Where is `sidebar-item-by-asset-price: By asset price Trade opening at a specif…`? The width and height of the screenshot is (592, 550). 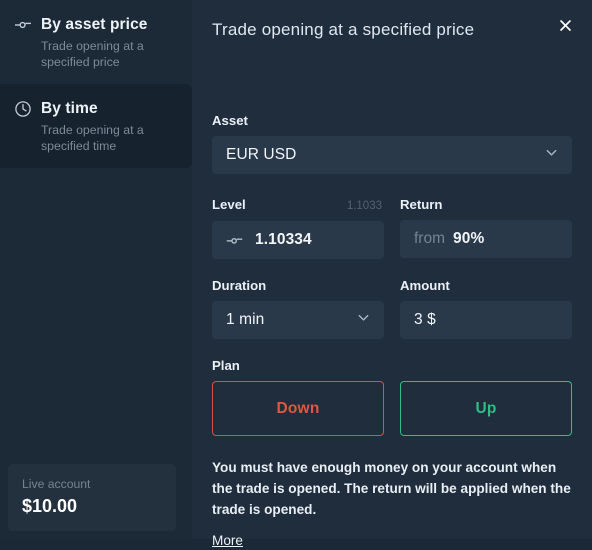 sidebar-item-by-asset-price: By asset price Trade opening at a specif… is located at coordinates (96, 42).